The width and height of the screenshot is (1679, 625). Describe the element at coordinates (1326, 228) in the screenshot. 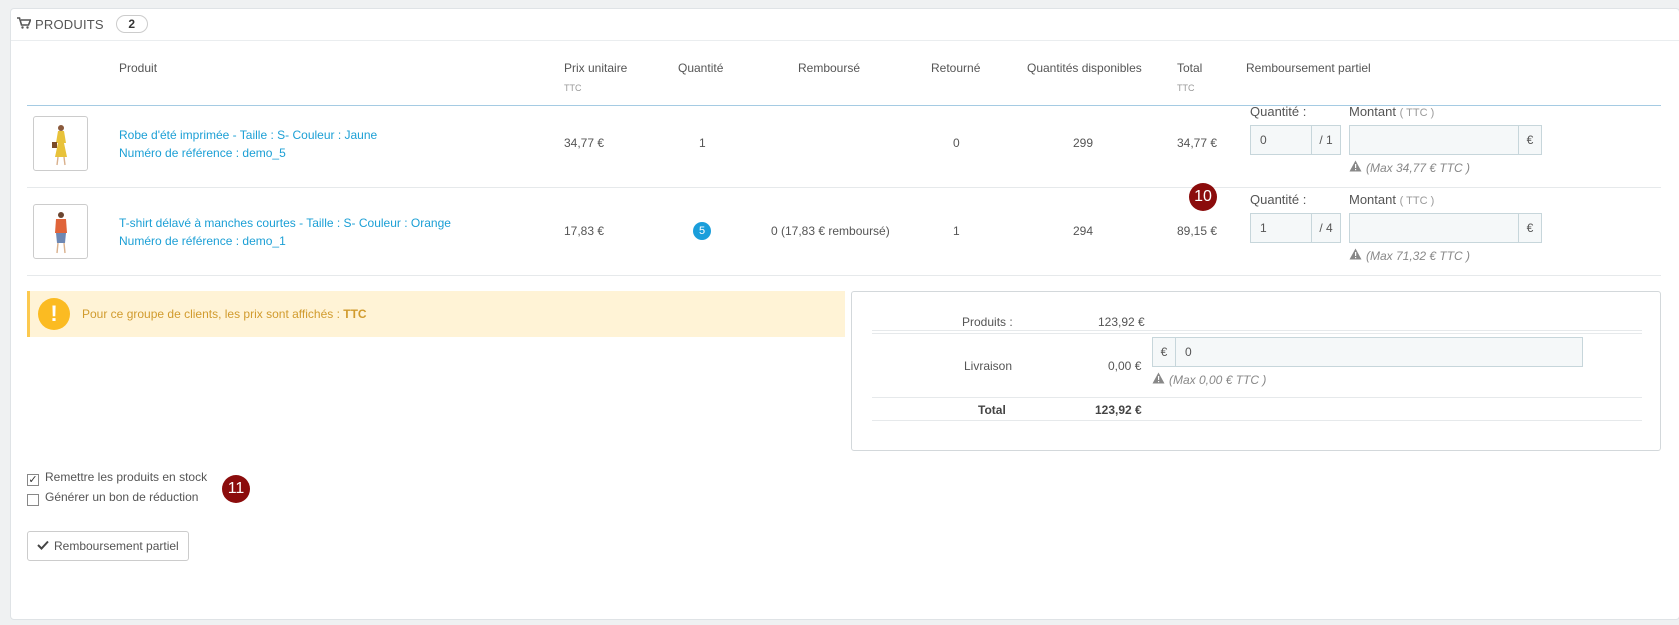

I see `qty-max-addon: / 4` at that location.